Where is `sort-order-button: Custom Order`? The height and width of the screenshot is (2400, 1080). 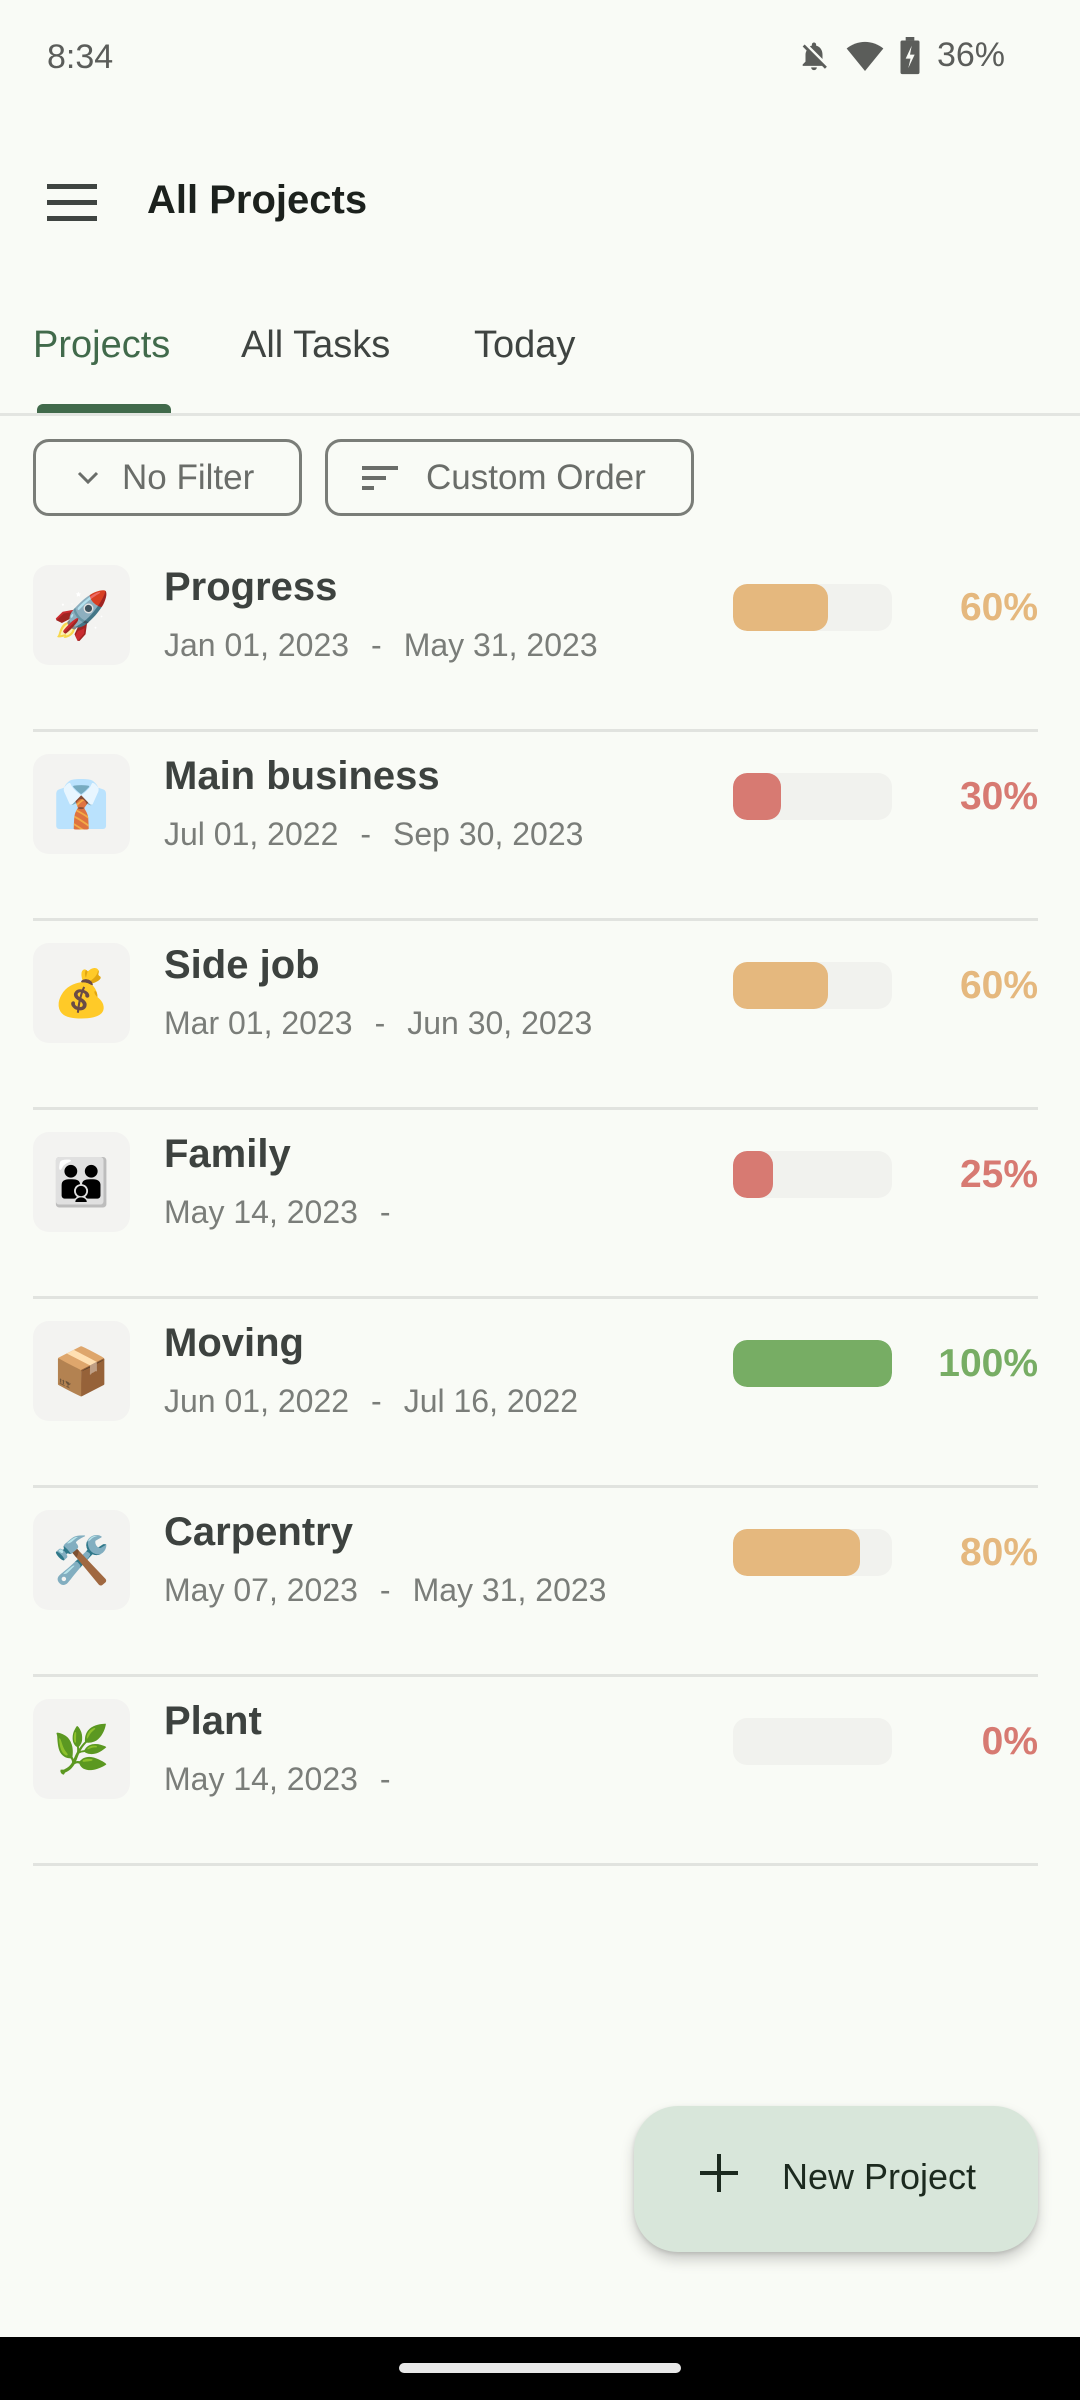 sort-order-button: Custom Order is located at coordinates (509, 477).